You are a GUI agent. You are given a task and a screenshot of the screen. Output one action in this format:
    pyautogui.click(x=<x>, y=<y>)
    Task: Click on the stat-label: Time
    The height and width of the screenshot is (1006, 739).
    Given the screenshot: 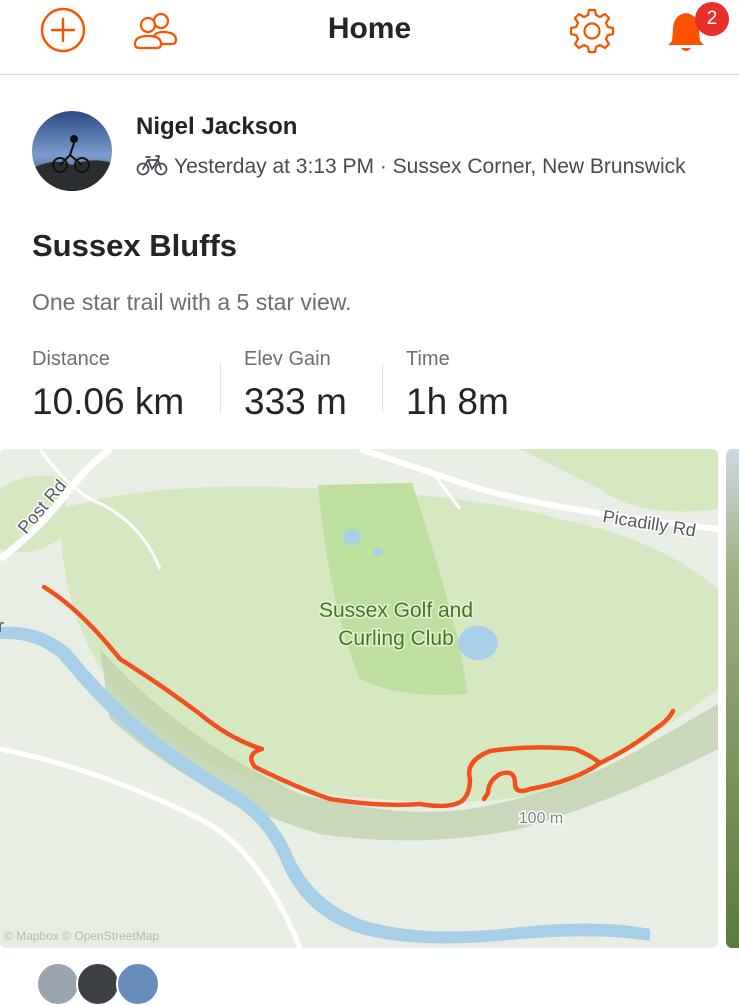 What is the action you would take?
    pyautogui.click(x=428, y=359)
    